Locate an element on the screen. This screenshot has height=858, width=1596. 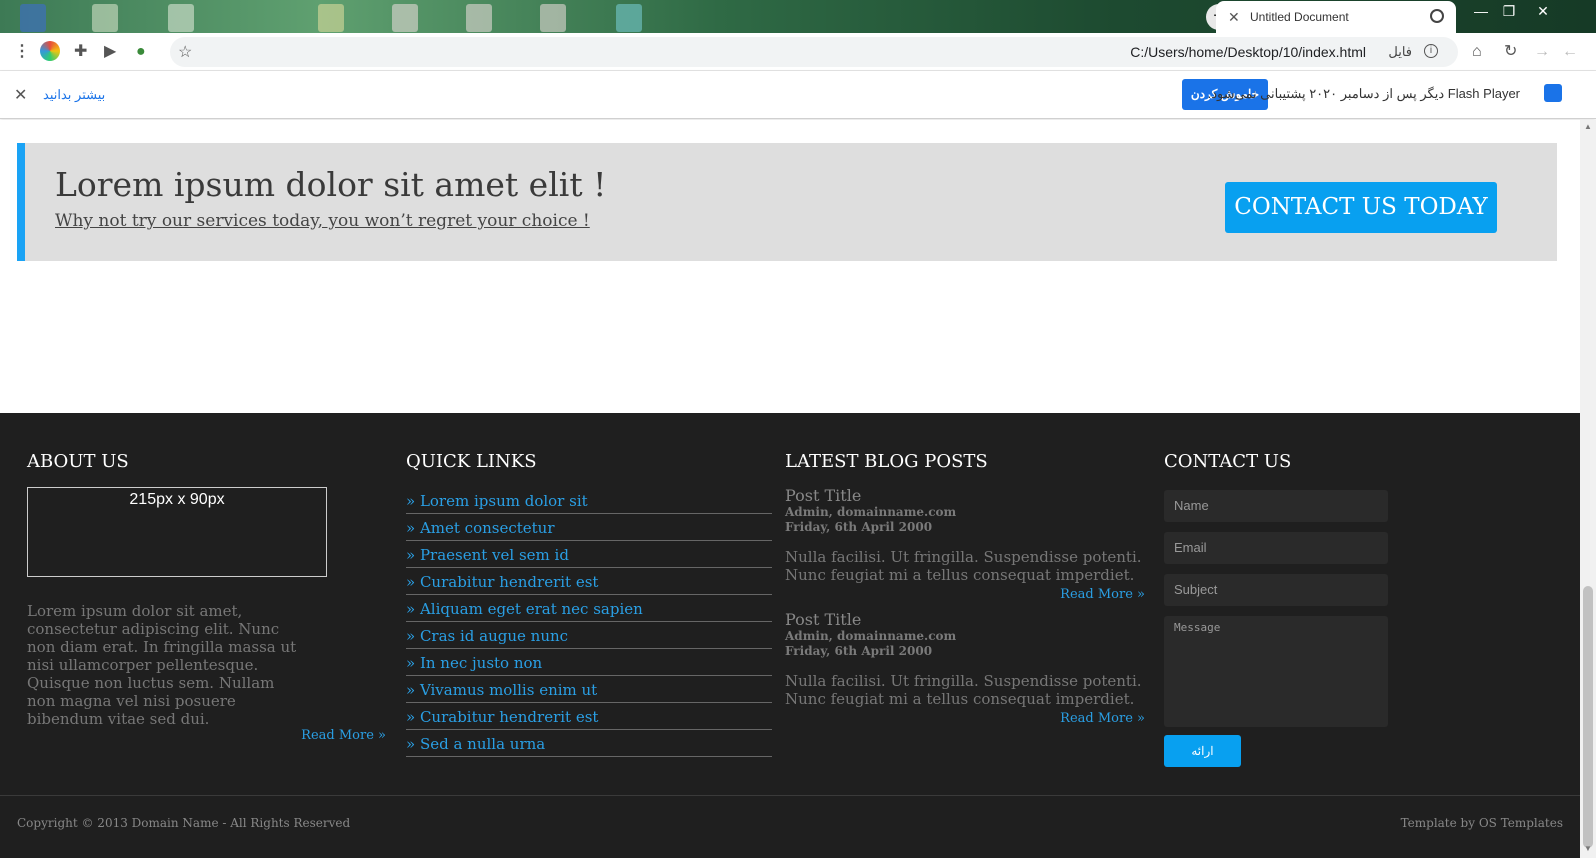
about-heading: ABOUT US is located at coordinates (78, 461).